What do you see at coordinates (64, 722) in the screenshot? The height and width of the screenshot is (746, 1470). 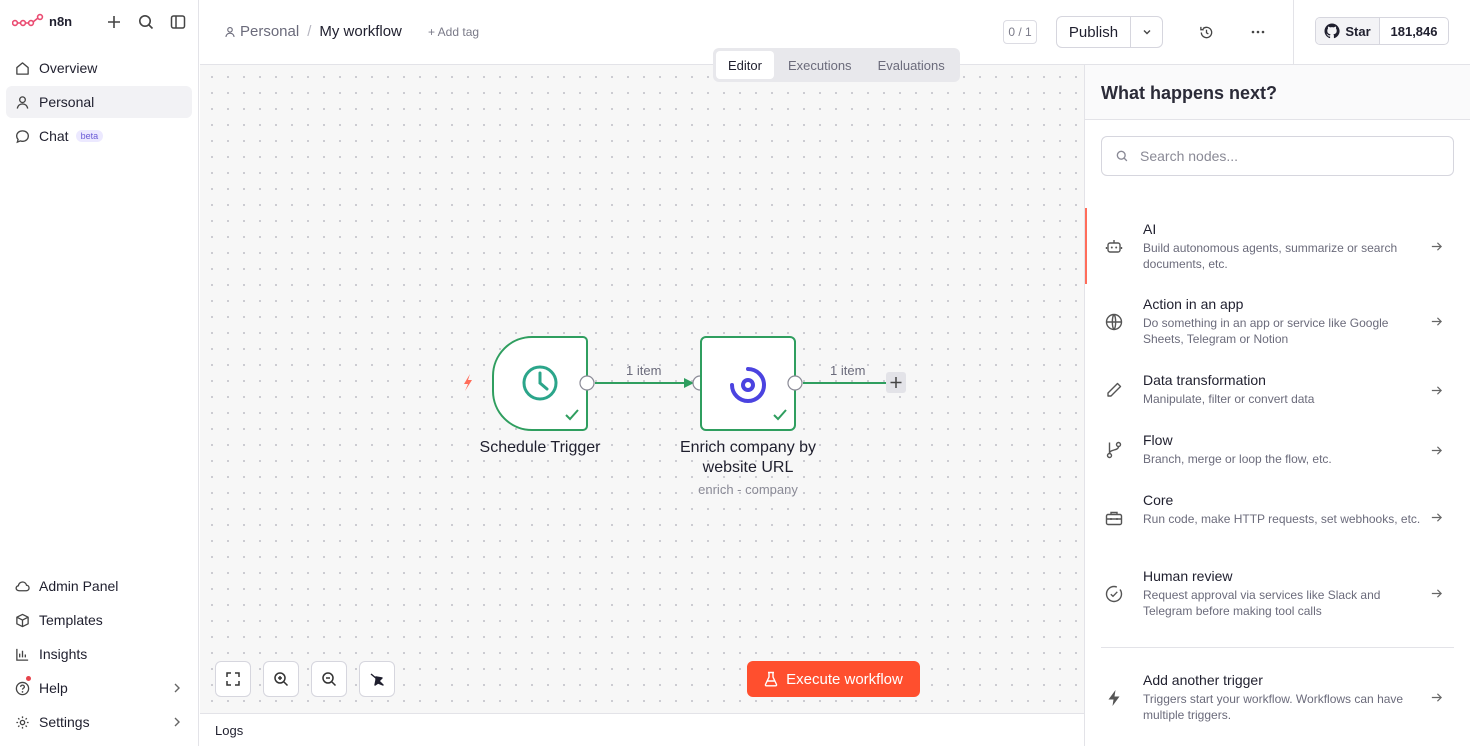 I see `sidebar-item-label: Settings` at bounding box center [64, 722].